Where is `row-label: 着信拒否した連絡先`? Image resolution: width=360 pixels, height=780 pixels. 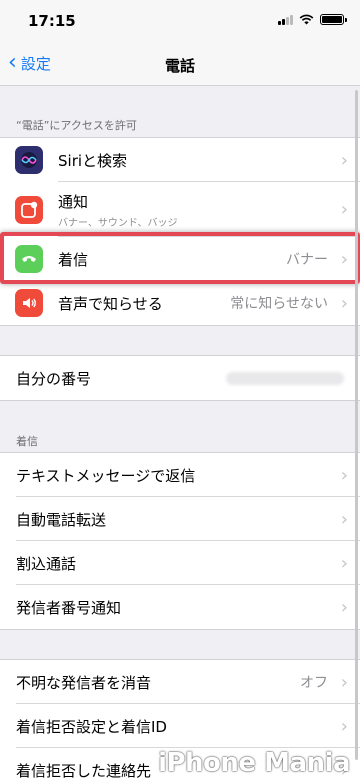 row-label: 着信拒否した連絡先 is located at coordinates (84, 770).